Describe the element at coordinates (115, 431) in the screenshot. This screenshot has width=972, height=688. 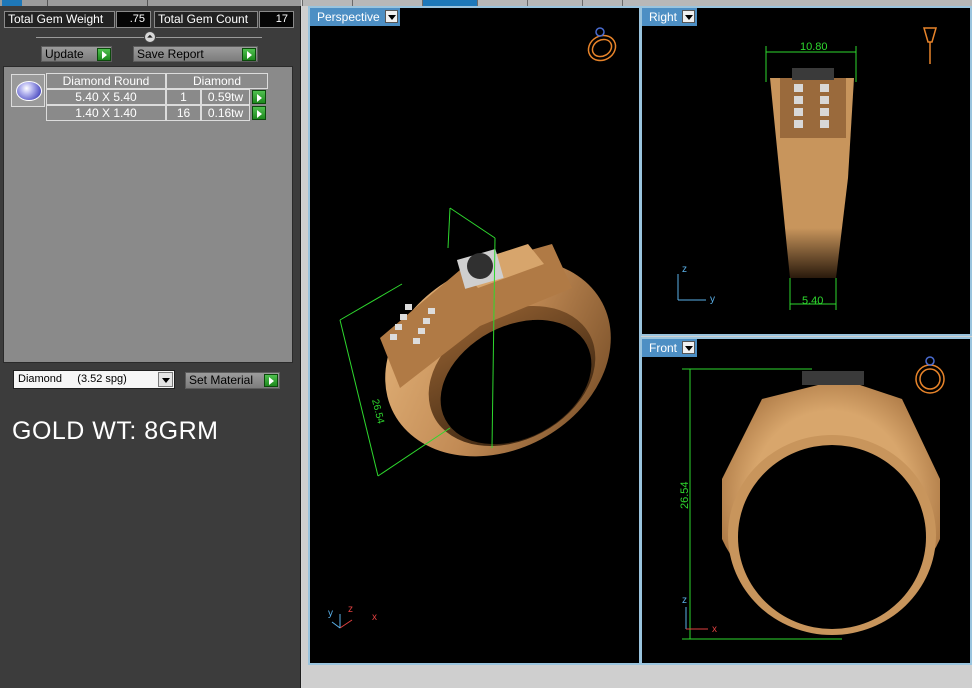
I see `gold-weight-annotation: GOLD WT: 8GRM` at that location.